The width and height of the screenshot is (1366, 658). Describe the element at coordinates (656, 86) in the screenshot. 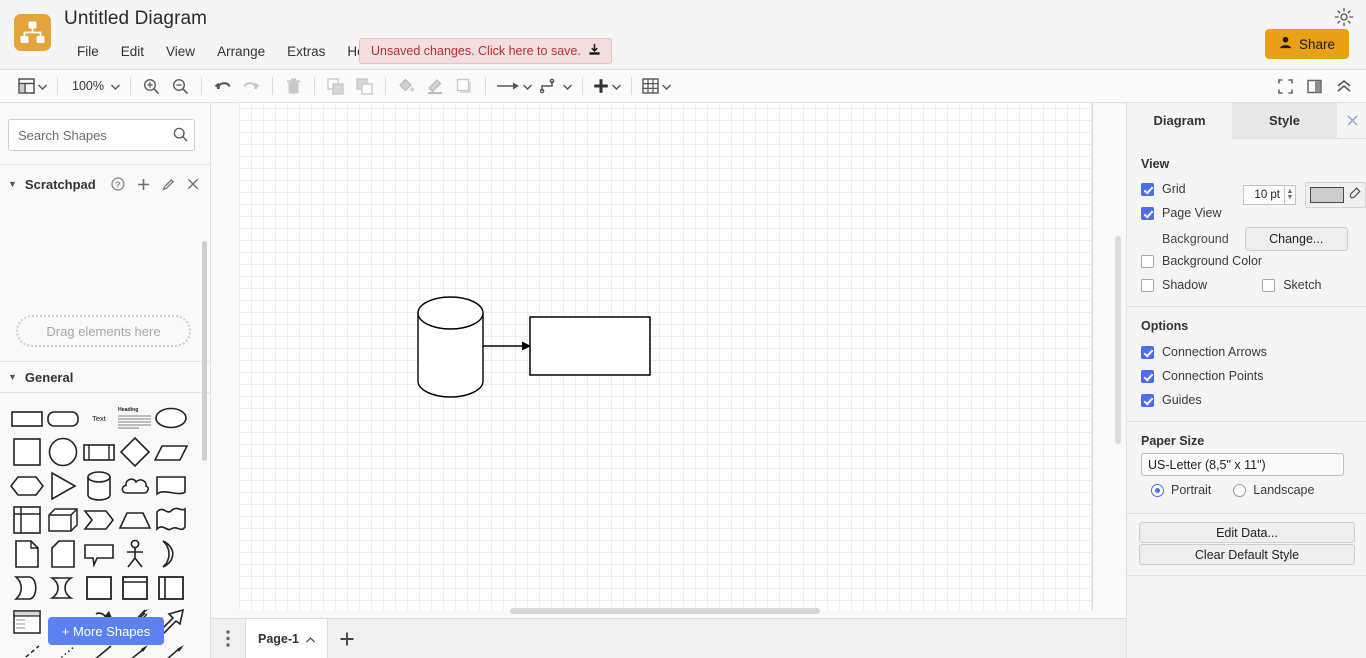

I see `table-grid-icon` at that location.